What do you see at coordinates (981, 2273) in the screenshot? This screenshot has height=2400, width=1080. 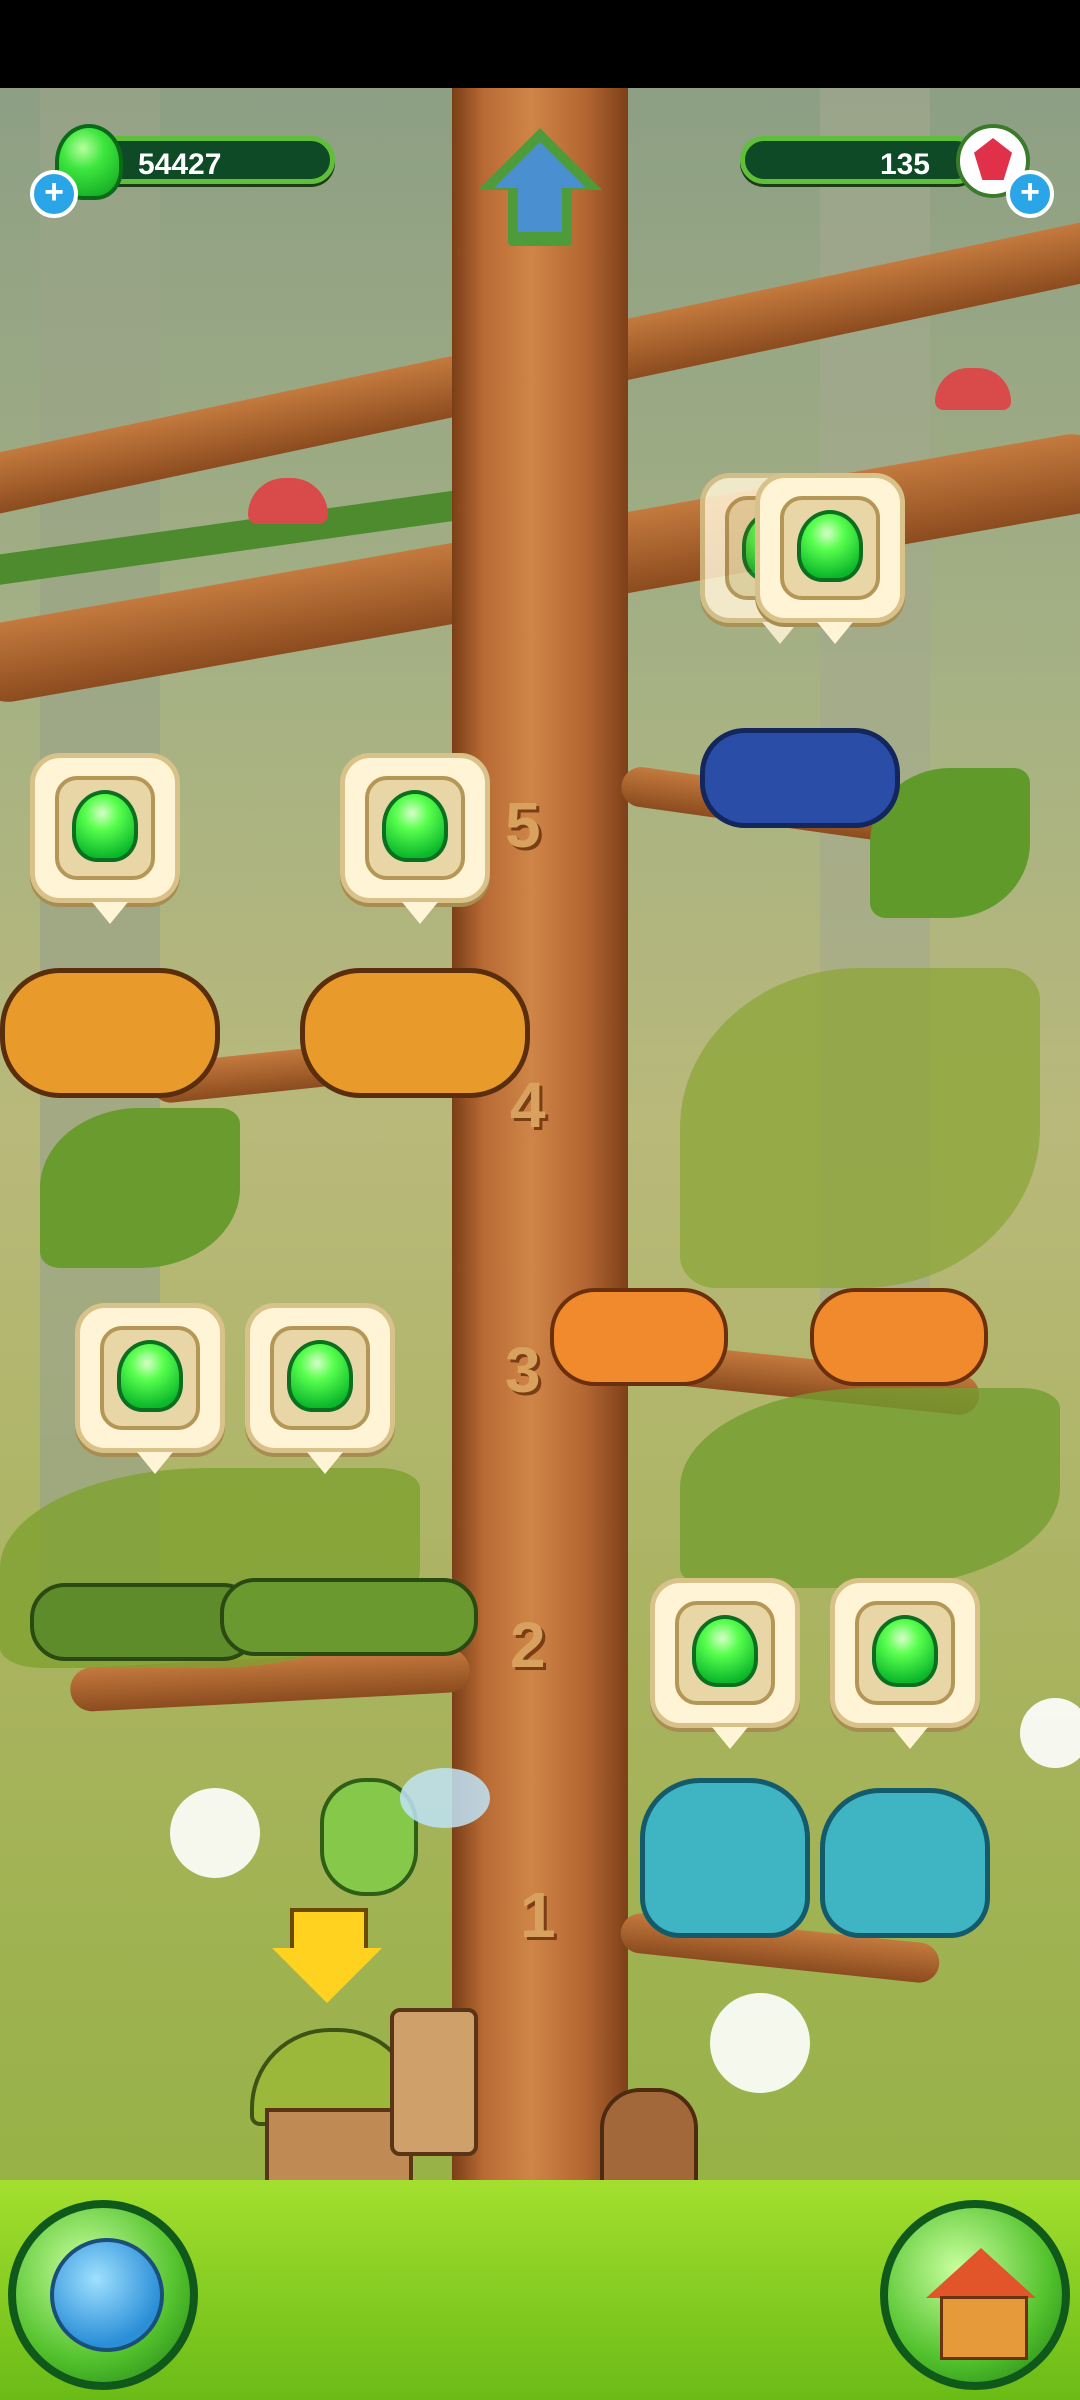 I see `house-icon-roof` at bounding box center [981, 2273].